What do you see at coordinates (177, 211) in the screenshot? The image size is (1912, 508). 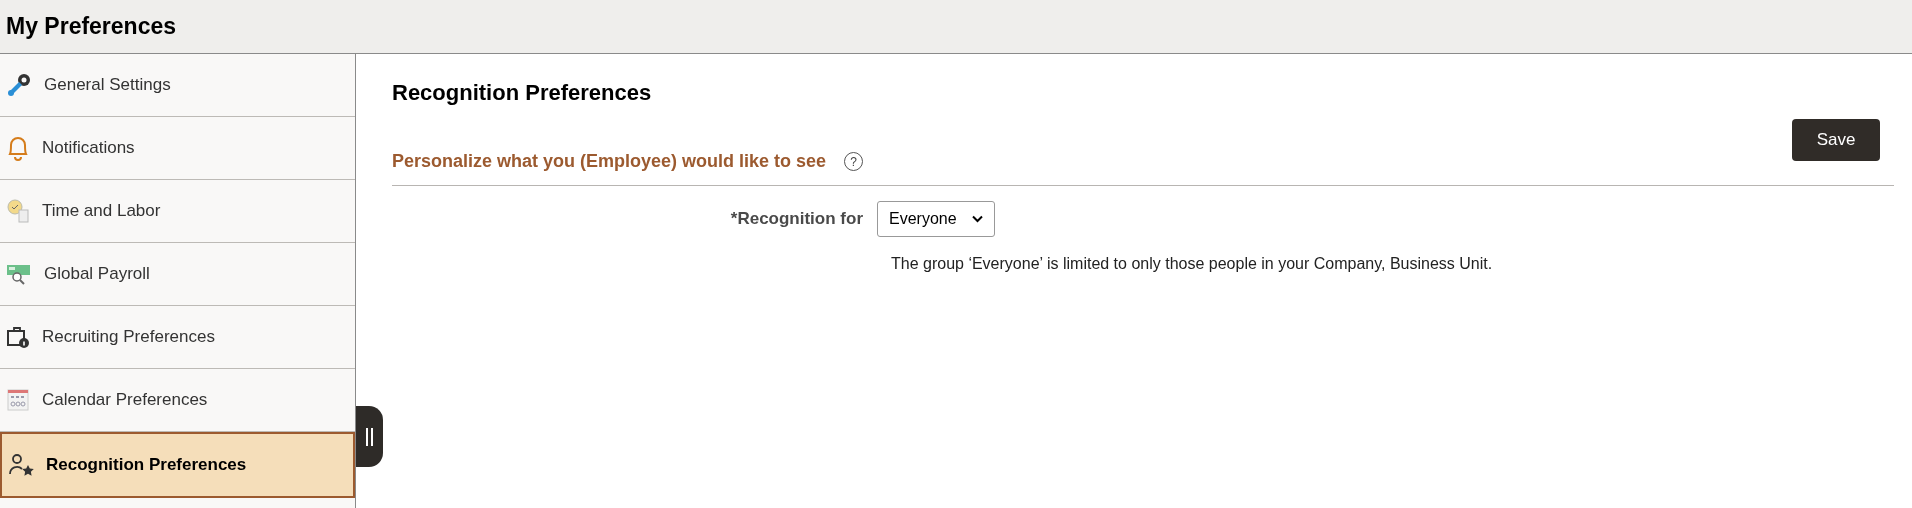 I see `sidebar-item: Time and Labor` at bounding box center [177, 211].